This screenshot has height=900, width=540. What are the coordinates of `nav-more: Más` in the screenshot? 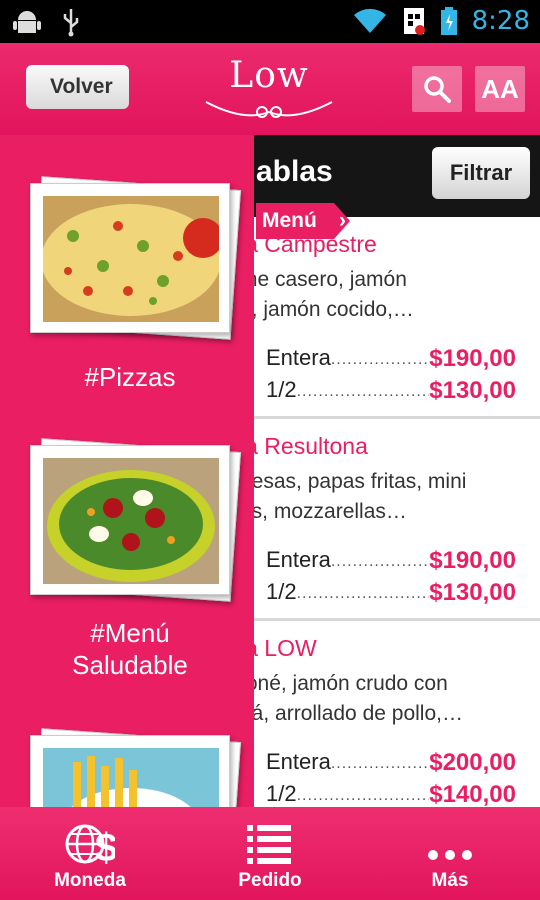 It's located at (450, 853).